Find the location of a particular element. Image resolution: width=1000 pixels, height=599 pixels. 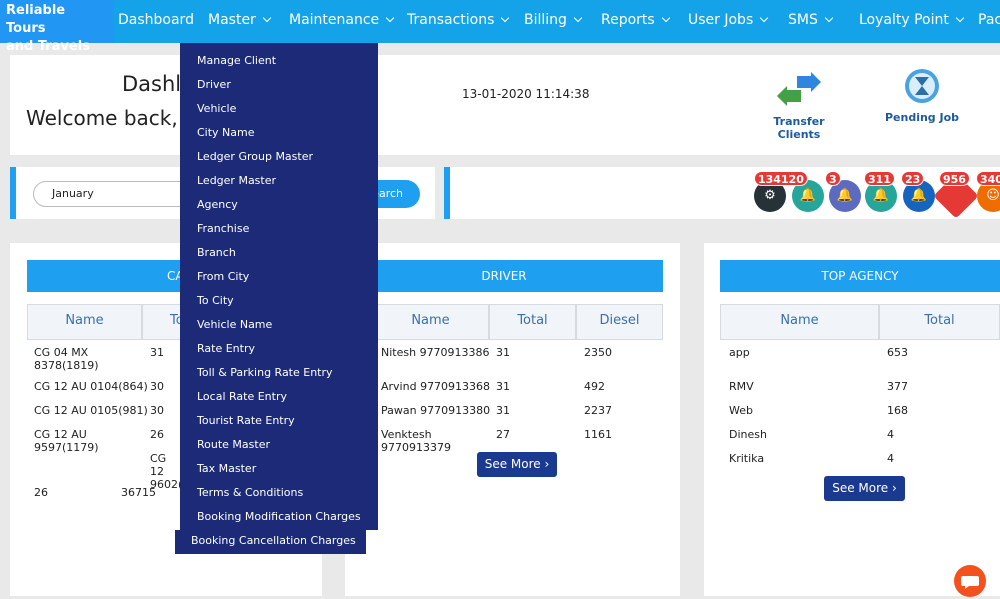

agency-row-total: 653 is located at coordinates (897, 352).